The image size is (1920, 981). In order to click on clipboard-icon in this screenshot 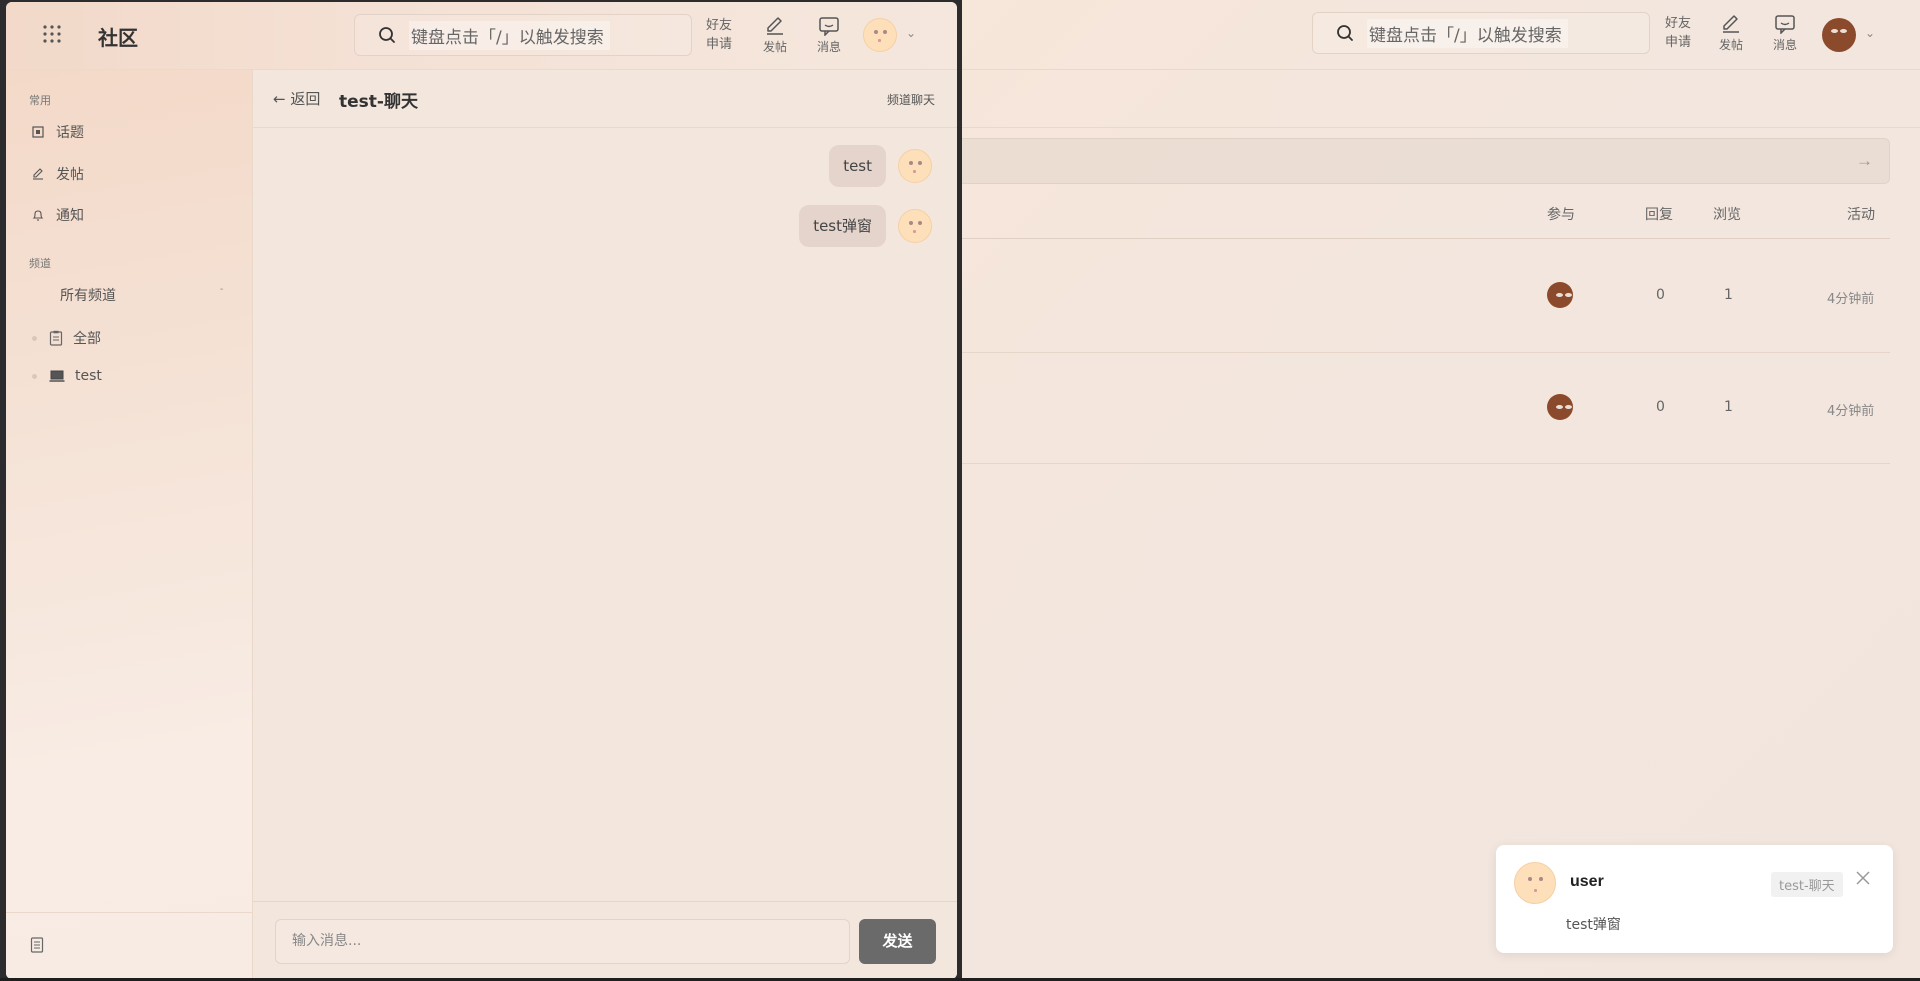, I will do `click(61, 338)`.